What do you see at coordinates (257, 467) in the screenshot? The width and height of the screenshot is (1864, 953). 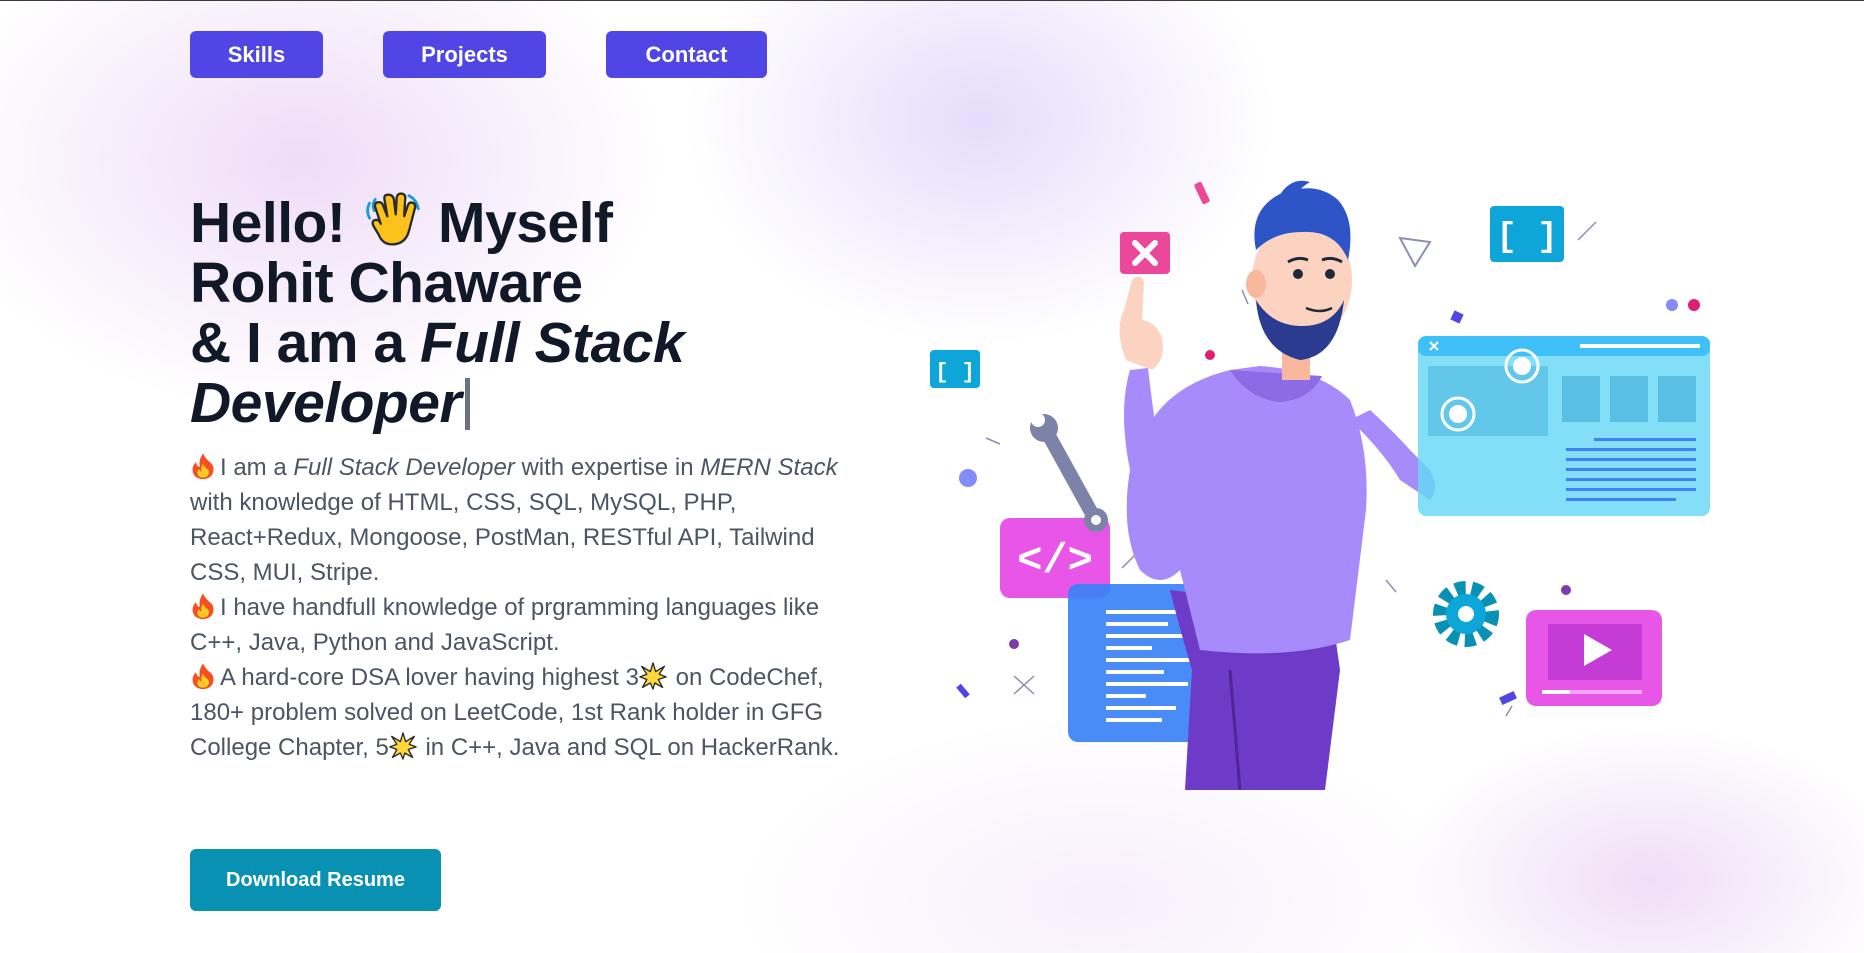 I see `bio-1-text-a: I am a` at bounding box center [257, 467].